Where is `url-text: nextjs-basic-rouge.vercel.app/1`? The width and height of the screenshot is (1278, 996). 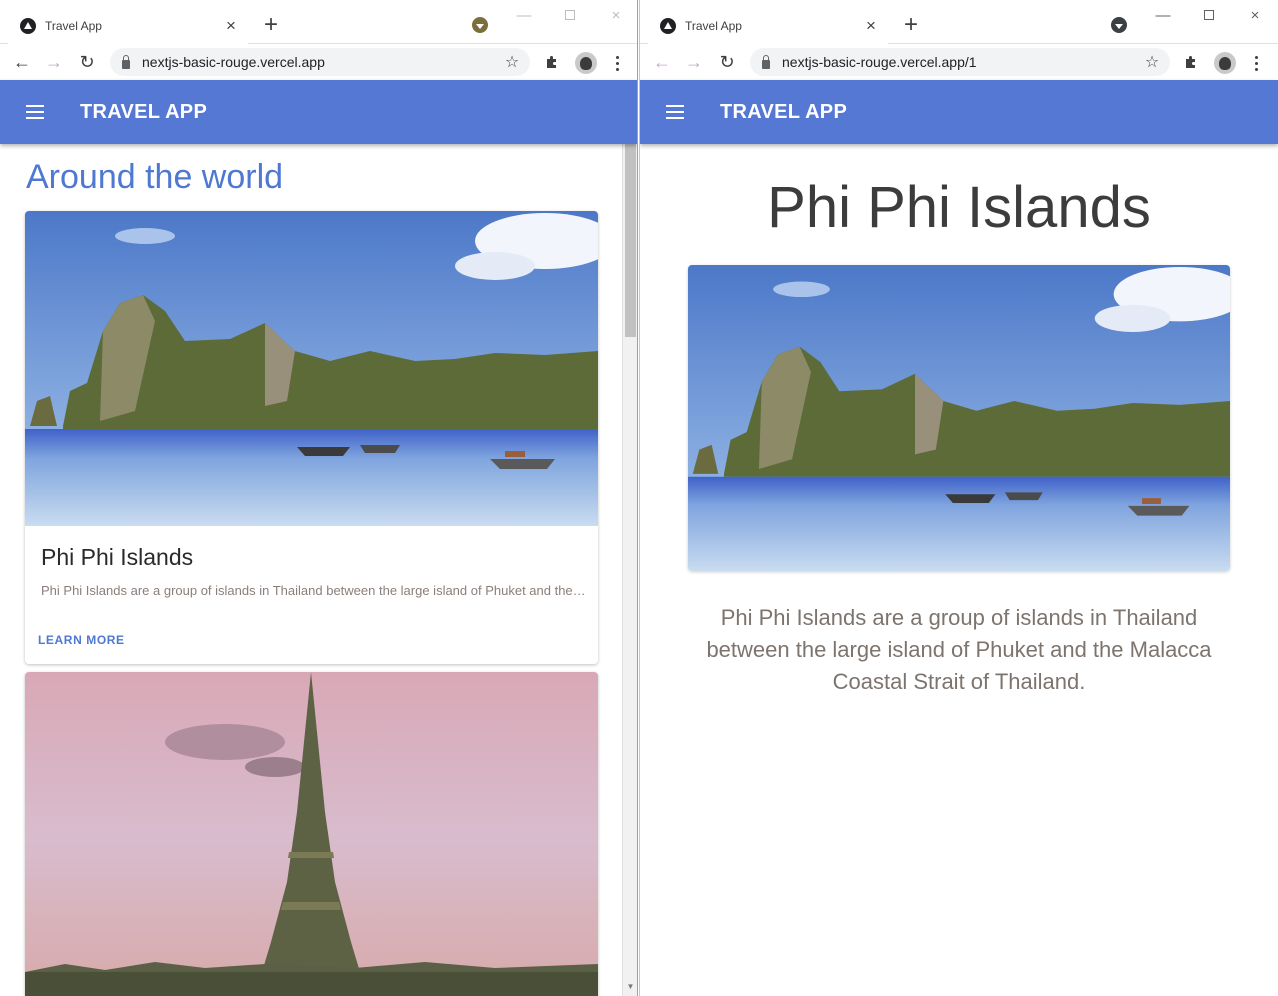 url-text: nextjs-basic-rouge.vercel.app/1 is located at coordinates (961, 62).